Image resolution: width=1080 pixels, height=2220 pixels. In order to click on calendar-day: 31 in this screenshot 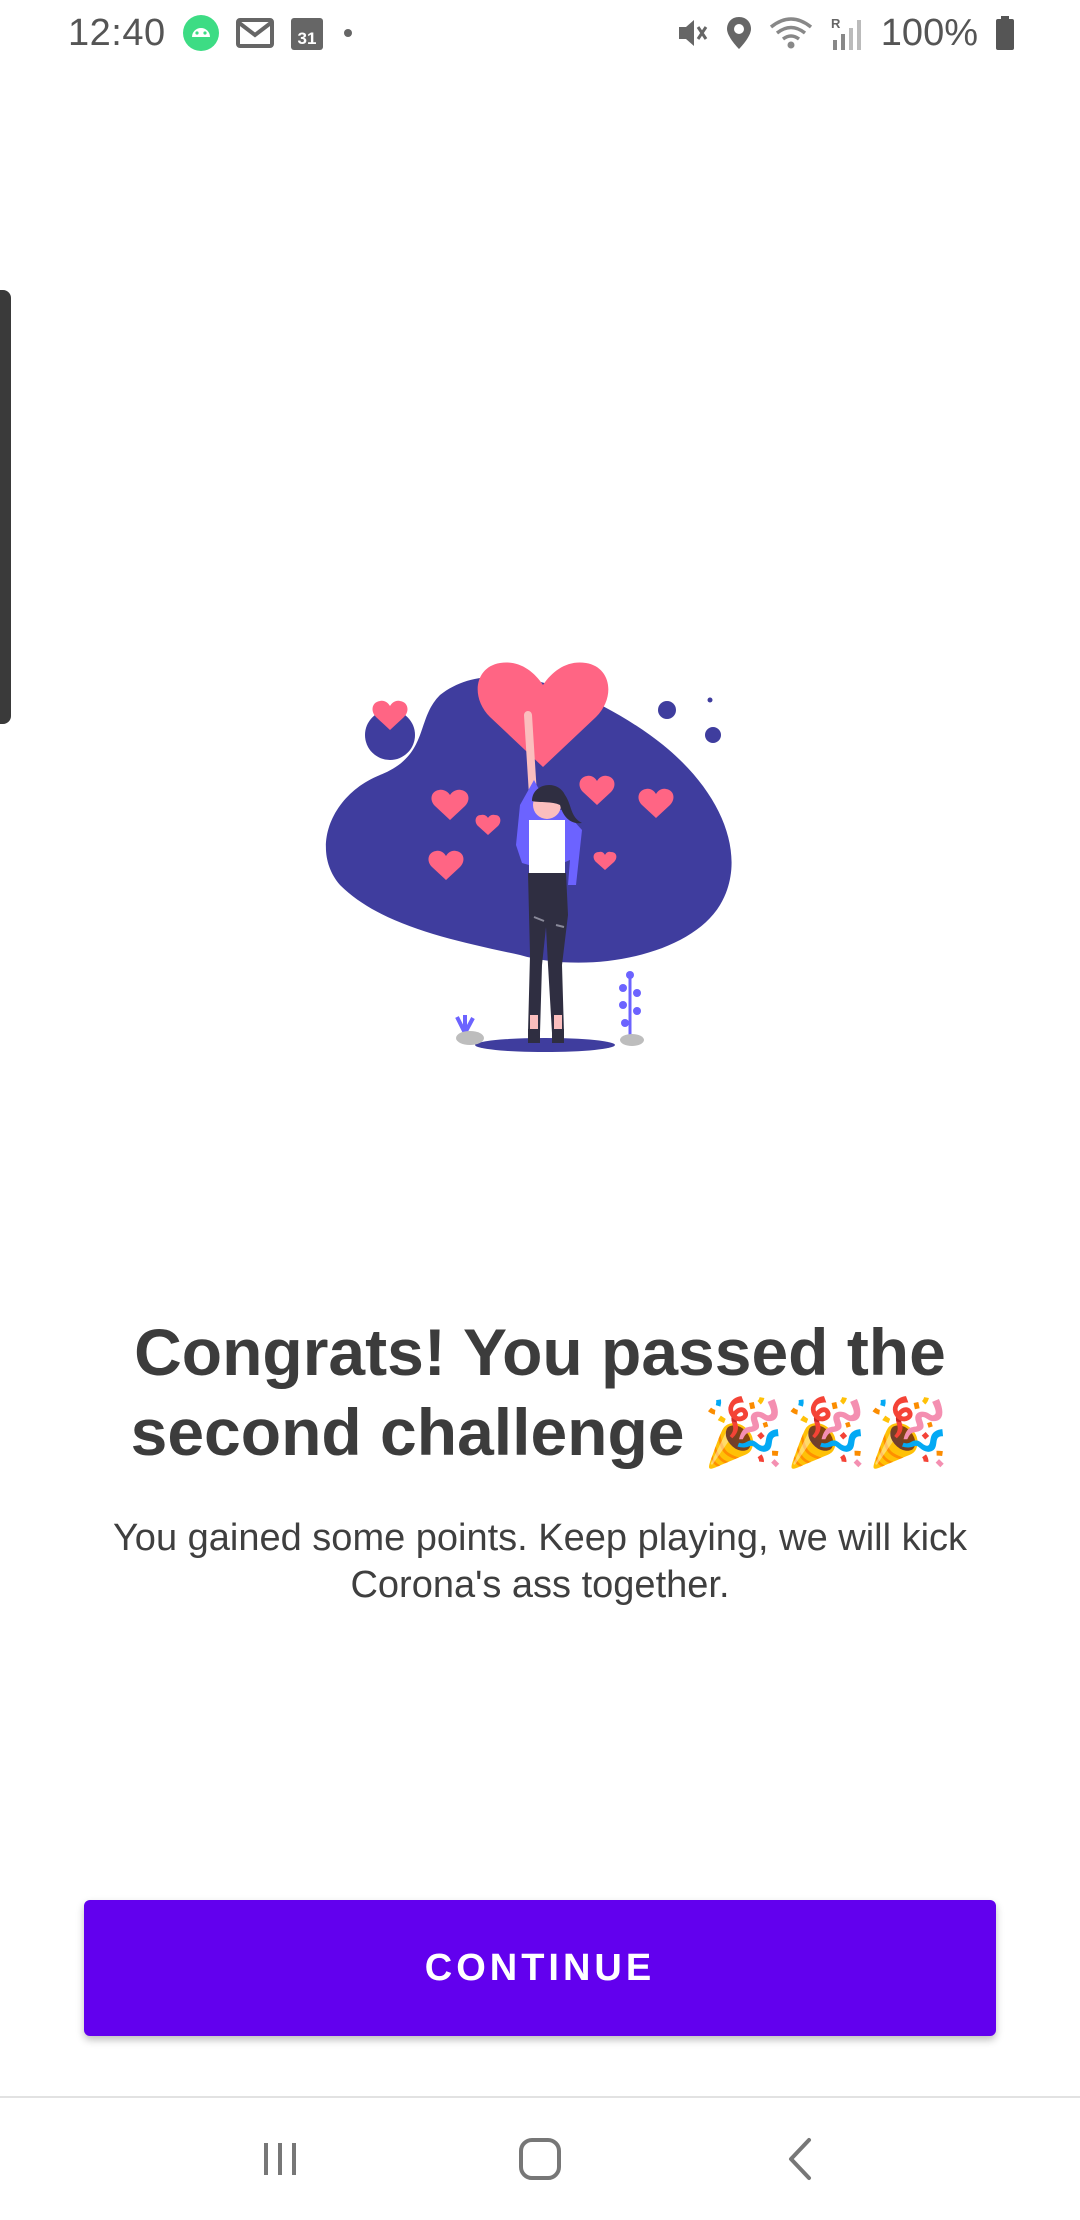, I will do `click(306, 38)`.